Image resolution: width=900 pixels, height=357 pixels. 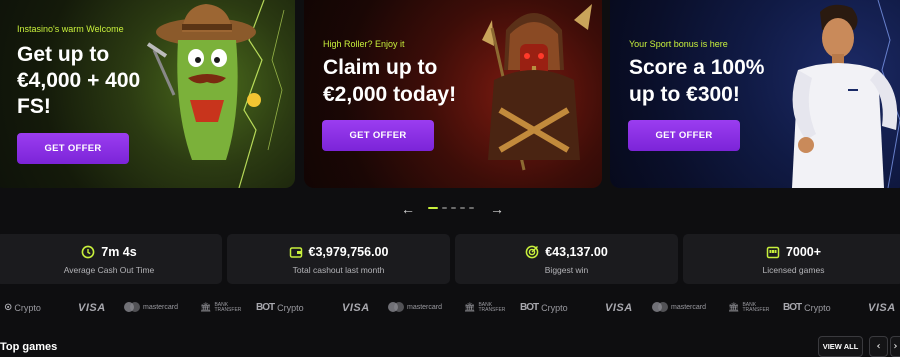 What do you see at coordinates (295, 252) in the screenshot?
I see `wallet-icon` at bounding box center [295, 252].